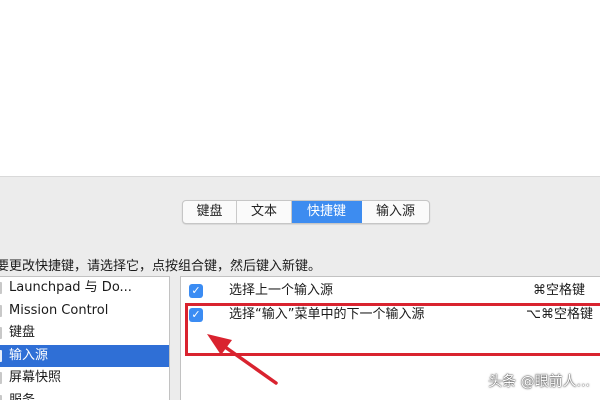 This screenshot has height=400, width=600. What do you see at coordinates (84, 333) in the screenshot?
I see `category-item-keyboard: 键盘` at bounding box center [84, 333].